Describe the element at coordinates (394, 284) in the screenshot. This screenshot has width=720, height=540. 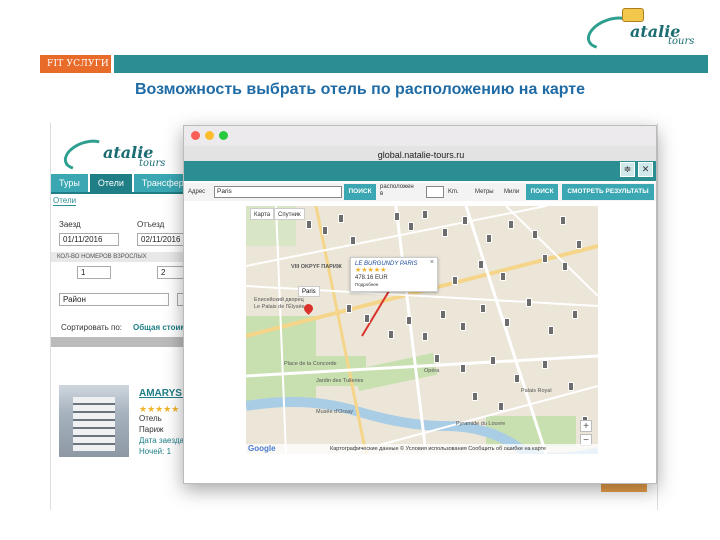
I see `popup-details-link: Подробнее` at that location.